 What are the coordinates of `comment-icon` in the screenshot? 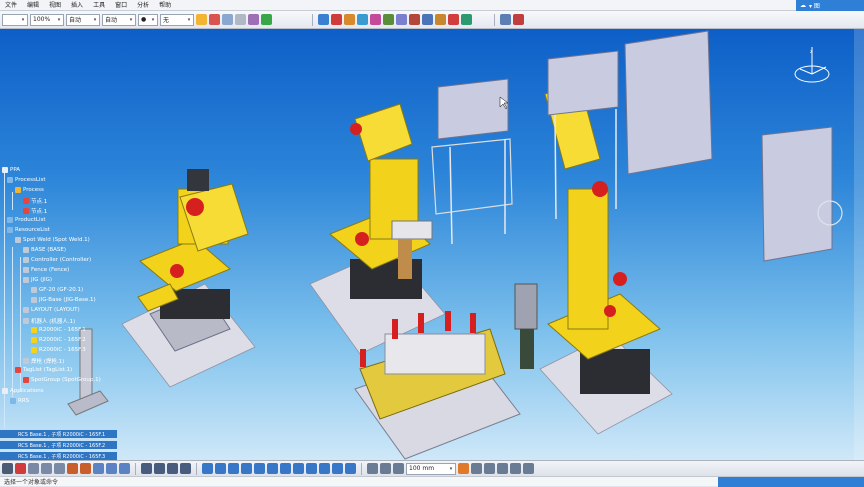 It's located at (124, 468).